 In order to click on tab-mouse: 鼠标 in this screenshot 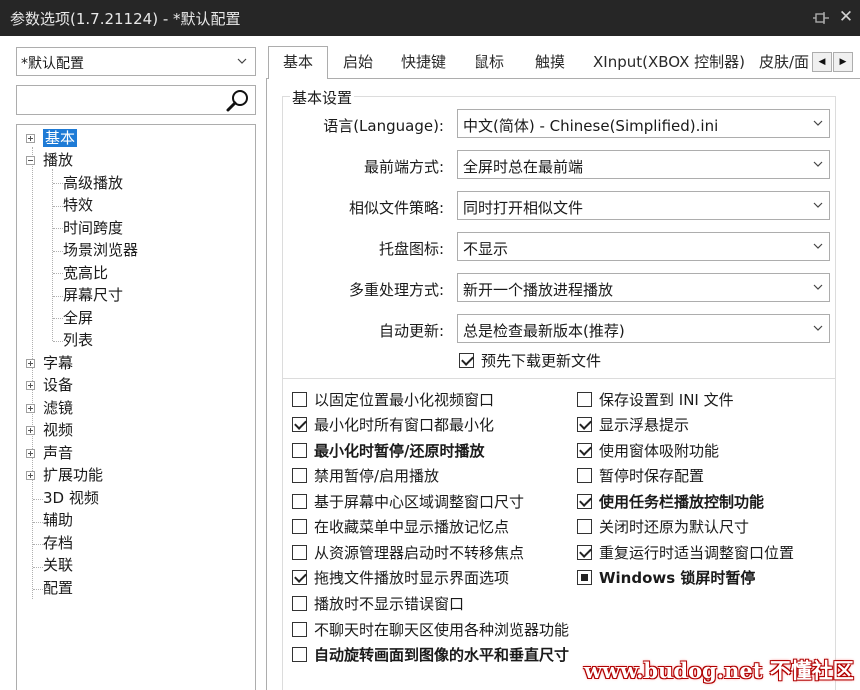, I will do `click(489, 64)`.